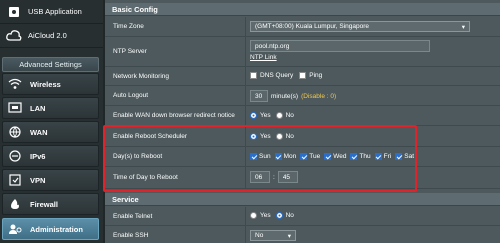 This screenshot has height=243, width=500. Describe the element at coordinates (133, 216) in the screenshot. I see `telnet-label: Enable Telnet` at that location.